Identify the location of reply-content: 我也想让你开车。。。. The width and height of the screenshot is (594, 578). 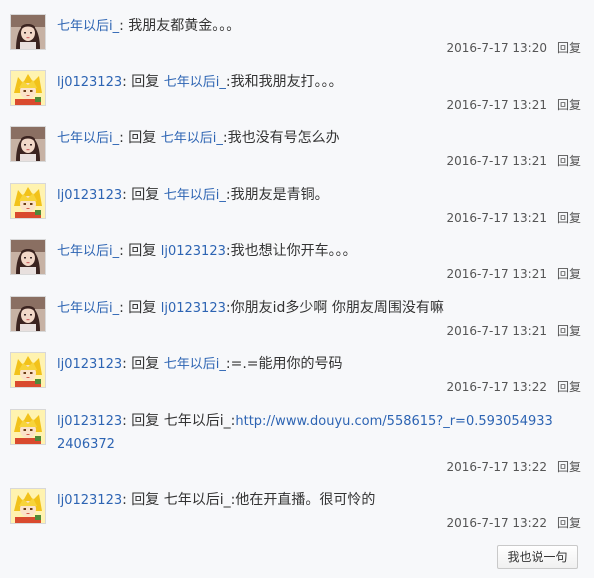
(293, 251).